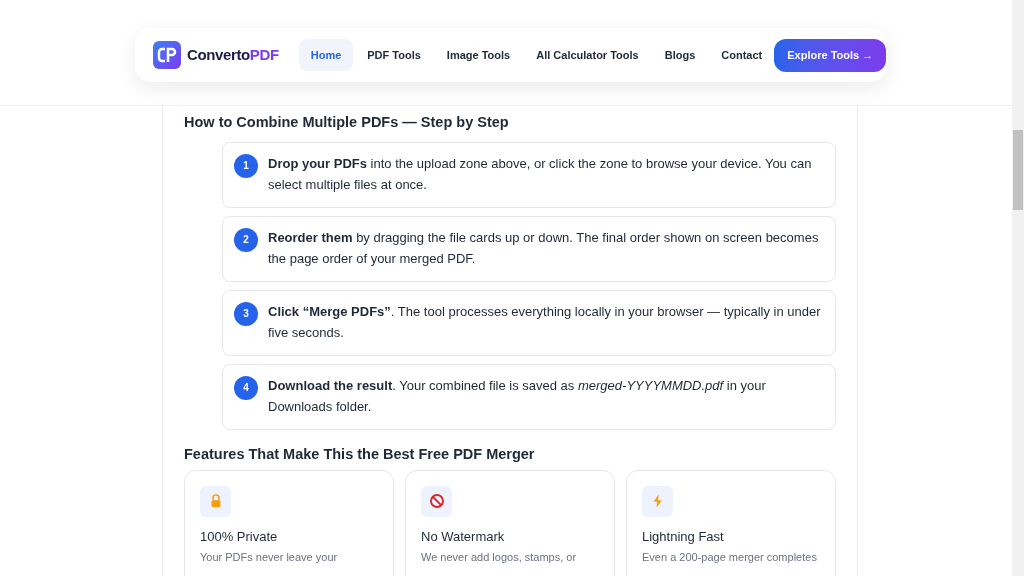 The image size is (1024, 576). I want to click on feature-text: Even a 200-page merger completes, so click(730, 557).